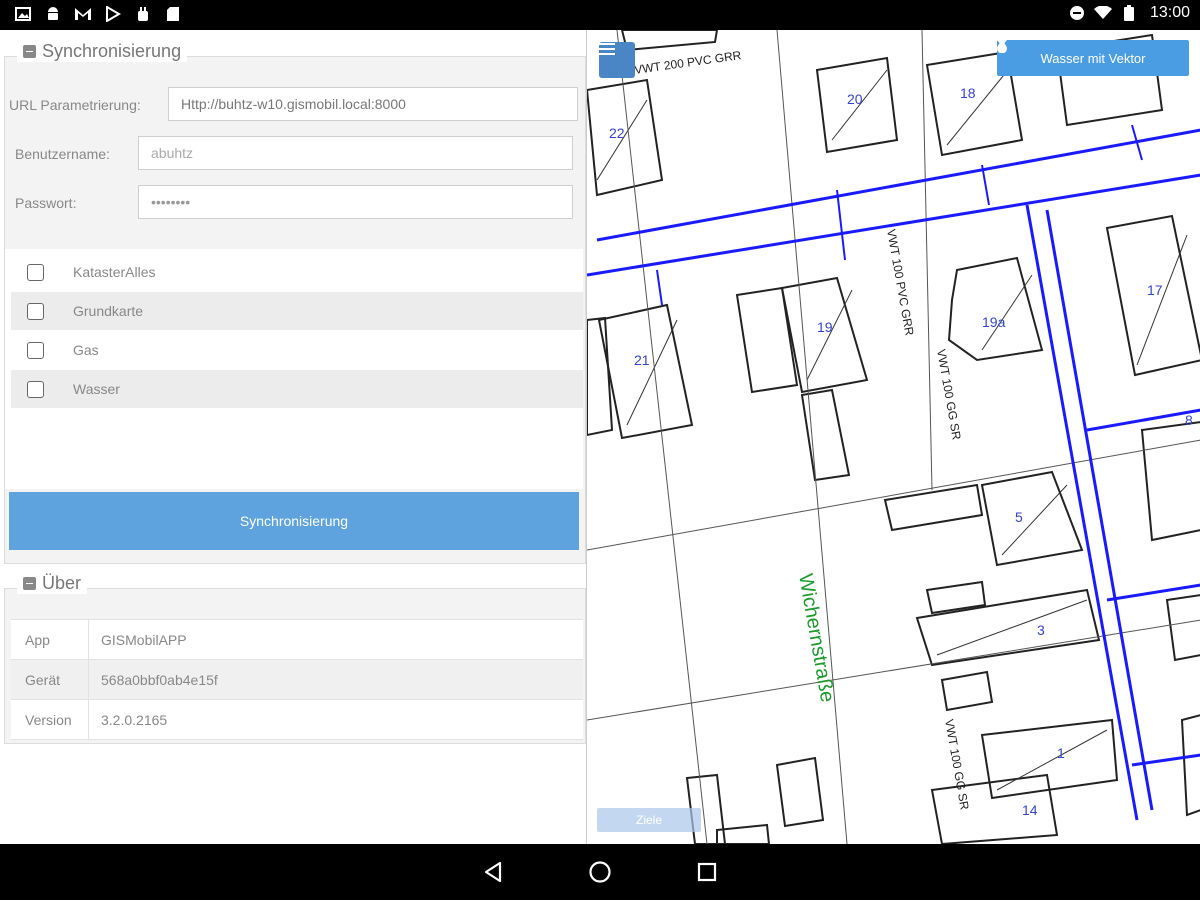 This screenshot has width=1200, height=900. Describe the element at coordinates (1189, 420) in the screenshot. I see `parcel-number: 8` at that location.